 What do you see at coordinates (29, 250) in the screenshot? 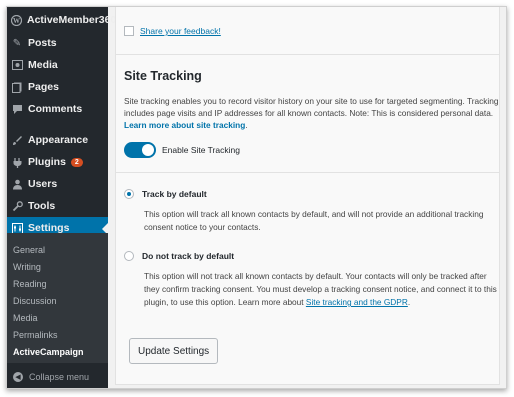
I see `submenu-item-general: General` at bounding box center [29, 250].